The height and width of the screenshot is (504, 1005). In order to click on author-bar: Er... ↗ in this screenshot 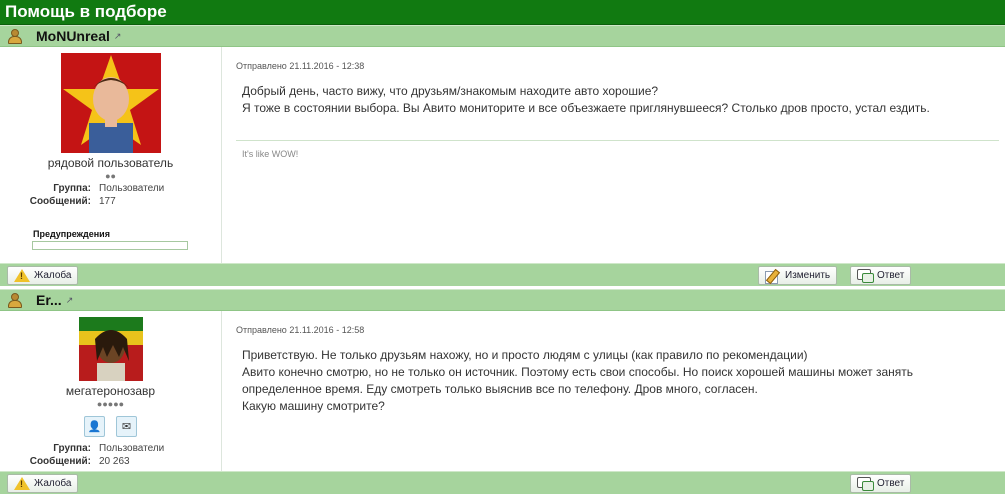, I will do `click(502, 300)`.